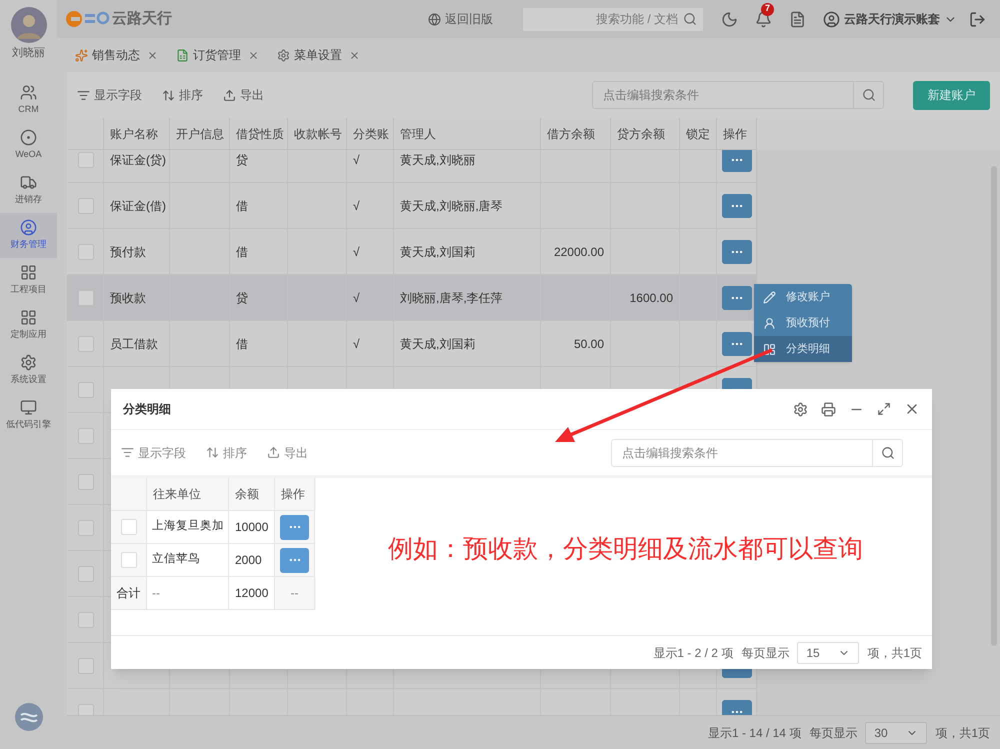 This screenshot has width=1000, height=749. What do you see at coordinates (138, 160) in the screenshot?
I see `table-cell-text: 保证金(贷)` at bounding box center [138, 160].